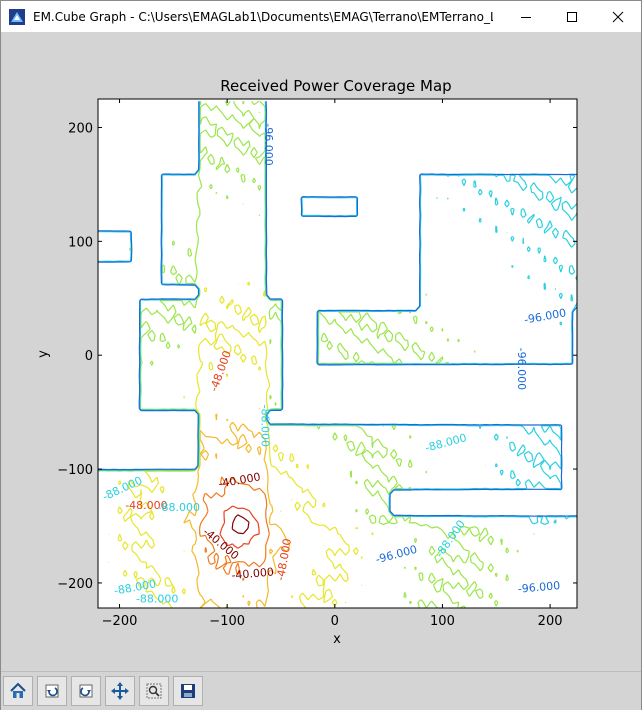  I want to click on y-tick-label: 0, so click(89, 356).